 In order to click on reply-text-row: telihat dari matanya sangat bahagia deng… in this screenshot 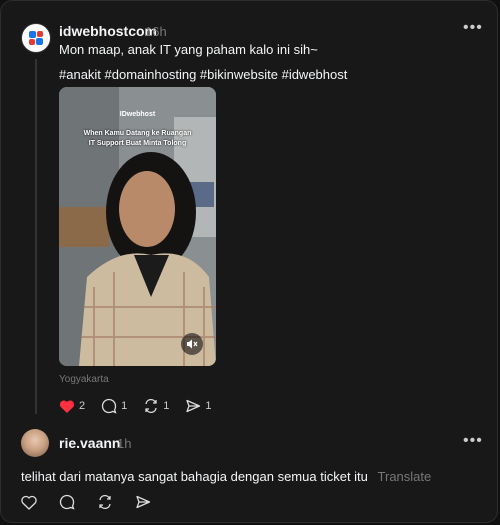, I will do `click(226, 476)`.